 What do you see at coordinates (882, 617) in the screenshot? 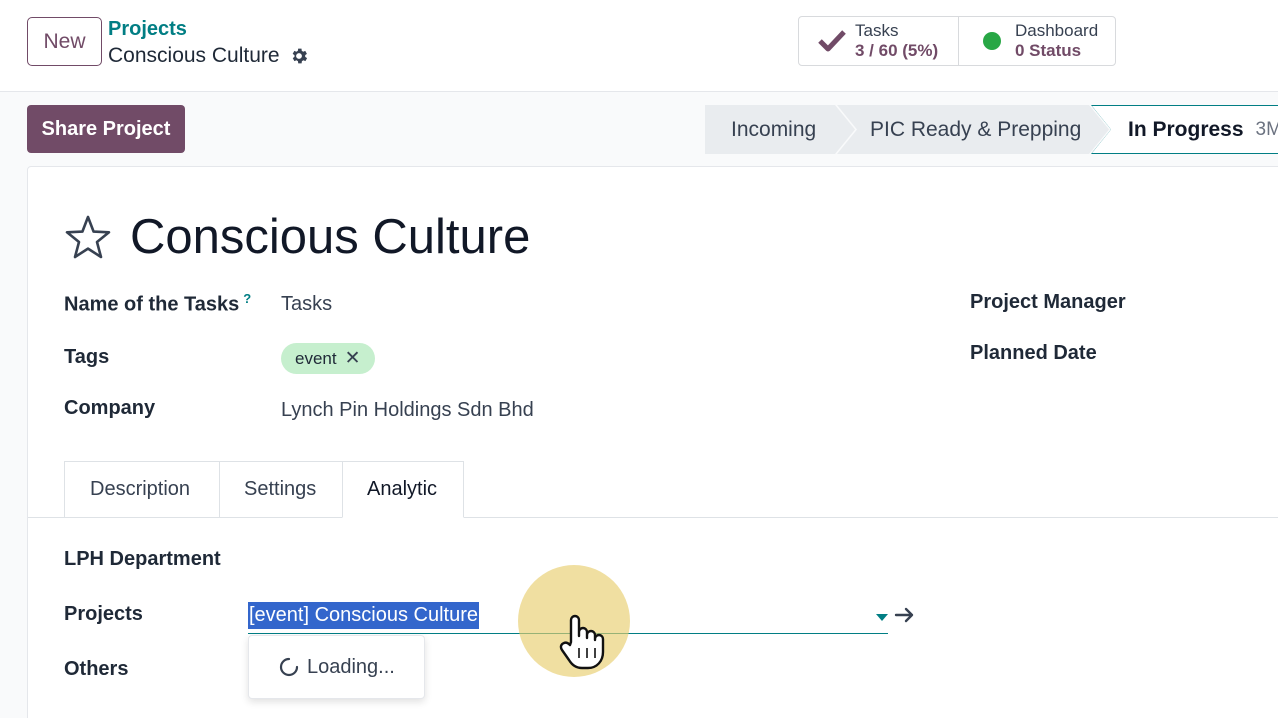
I see `dropdown-caret-icon` at bounding box center [882, 617].